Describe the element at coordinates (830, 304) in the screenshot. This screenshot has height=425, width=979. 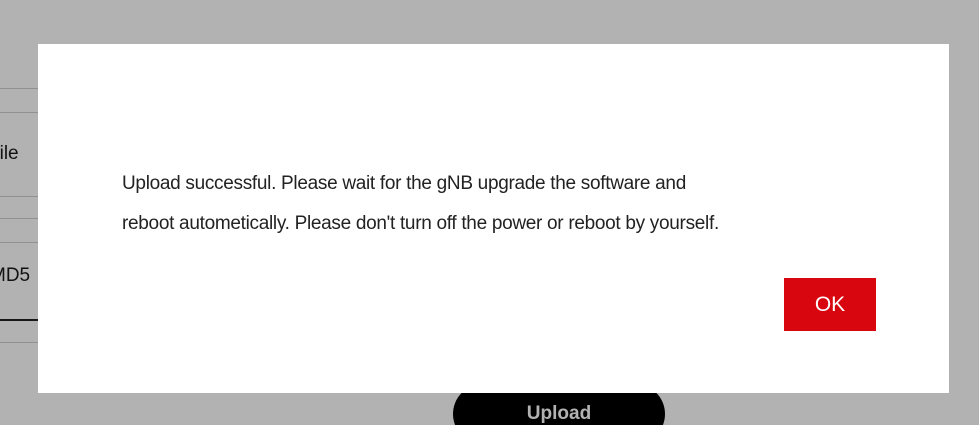
I see `ok-button: OK` at that location.